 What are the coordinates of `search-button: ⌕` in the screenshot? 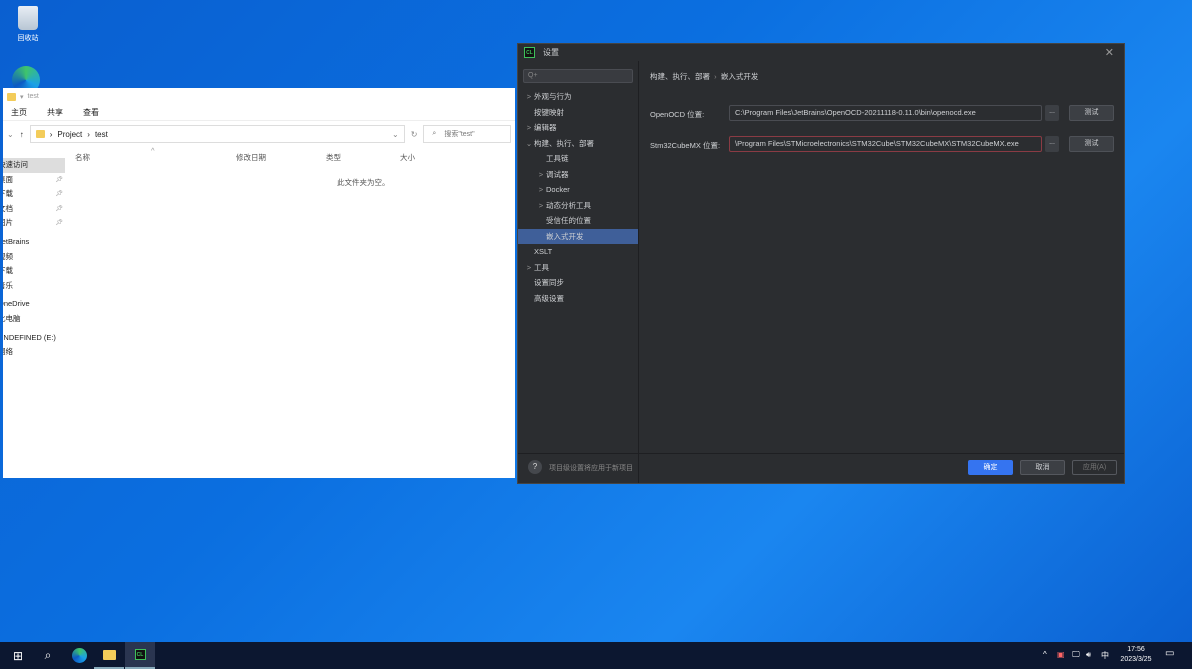 It's located at (48, 655).